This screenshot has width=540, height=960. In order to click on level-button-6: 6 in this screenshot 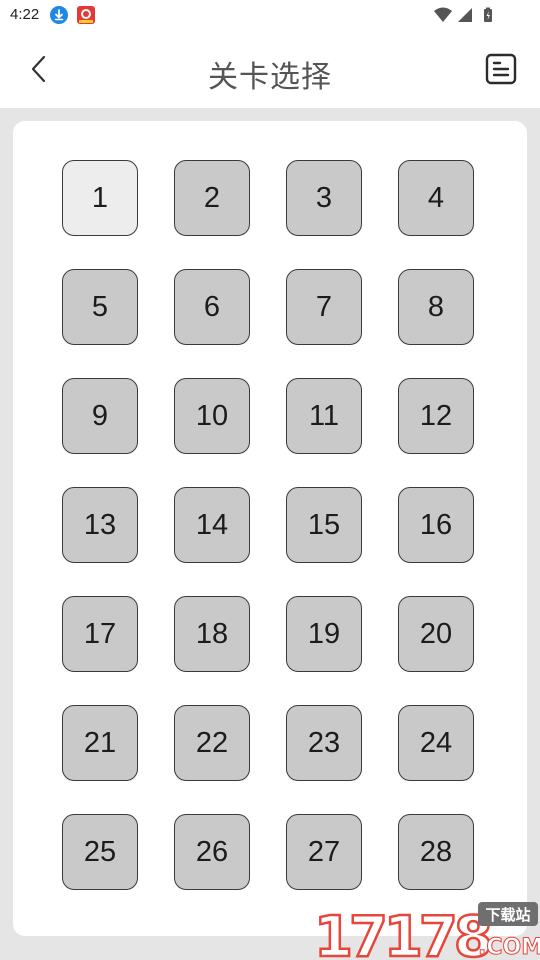, I will do `click(212, 307)`.